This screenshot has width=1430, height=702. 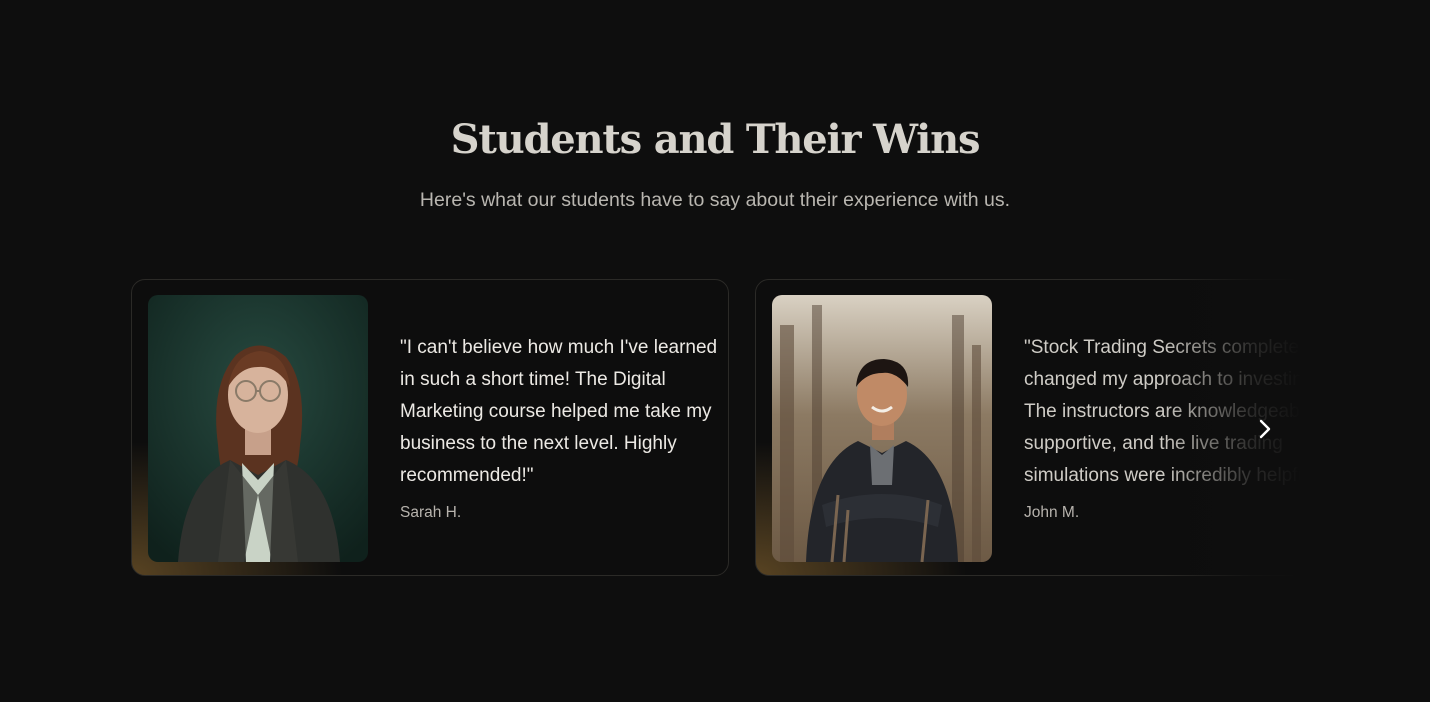 I want to click on carousel-next-button, so click(x=1265, y=429).